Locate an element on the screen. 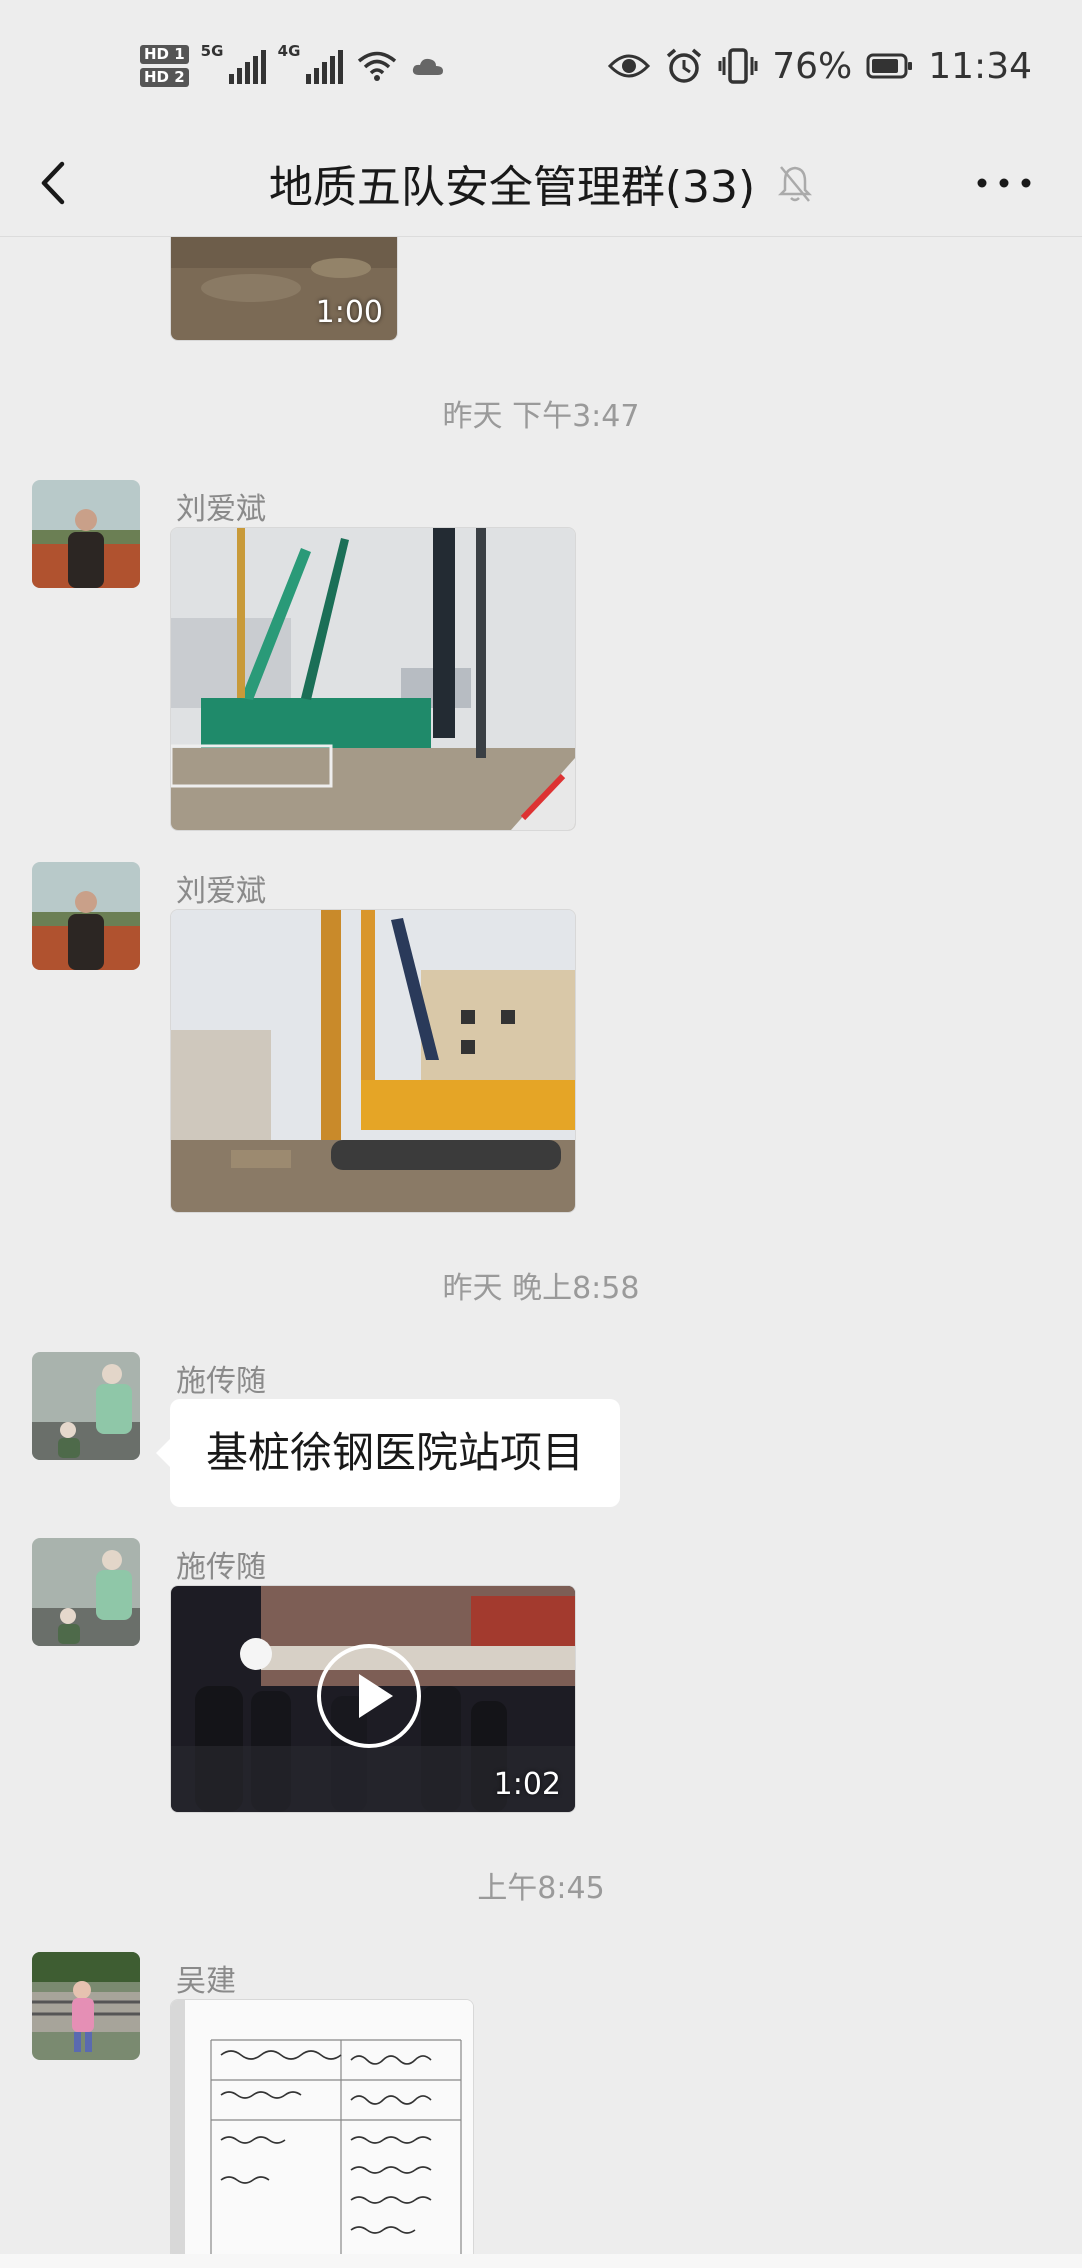  mute-bell-icon is located at coordinates (795, 184).